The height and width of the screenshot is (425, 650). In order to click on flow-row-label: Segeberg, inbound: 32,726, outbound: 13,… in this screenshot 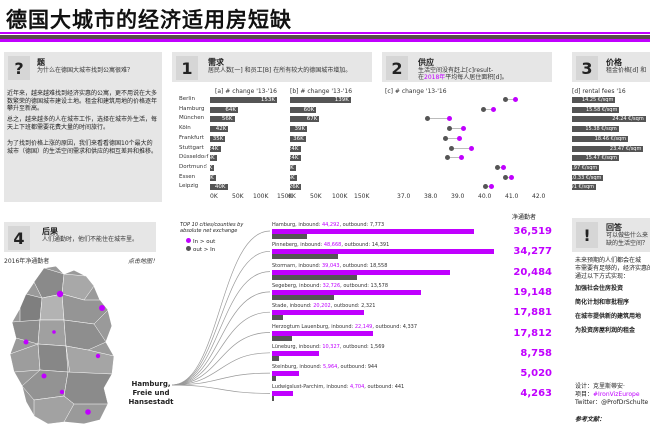, I will do `click(330, 285)`.